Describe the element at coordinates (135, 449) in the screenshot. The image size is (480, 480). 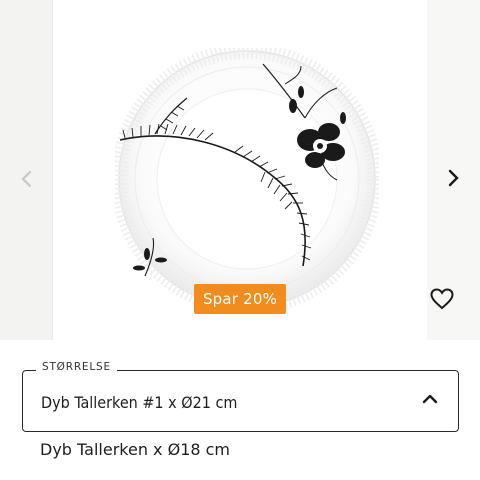
I see `size-option: Dyb Tallerken x Ø18 cm` at that location.